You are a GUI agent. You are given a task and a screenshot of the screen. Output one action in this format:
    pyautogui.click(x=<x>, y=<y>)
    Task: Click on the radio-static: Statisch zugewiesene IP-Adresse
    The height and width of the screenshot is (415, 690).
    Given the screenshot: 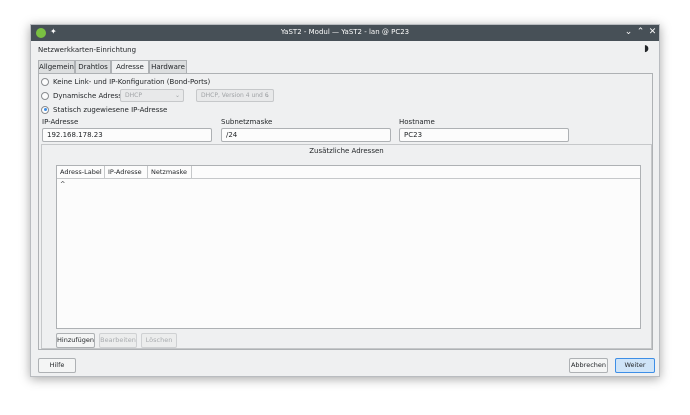 What is the action you would take?
    pyautogui.click(x=104, y=109)
    